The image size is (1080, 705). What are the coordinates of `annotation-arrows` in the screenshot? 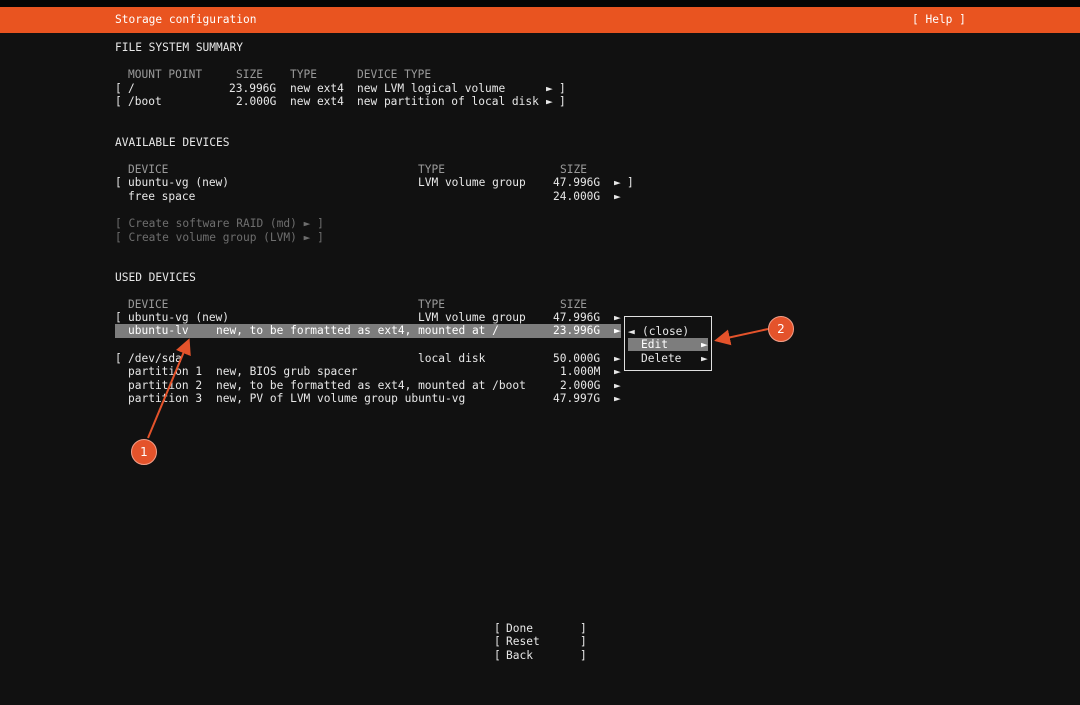 It's located at (458, 383).